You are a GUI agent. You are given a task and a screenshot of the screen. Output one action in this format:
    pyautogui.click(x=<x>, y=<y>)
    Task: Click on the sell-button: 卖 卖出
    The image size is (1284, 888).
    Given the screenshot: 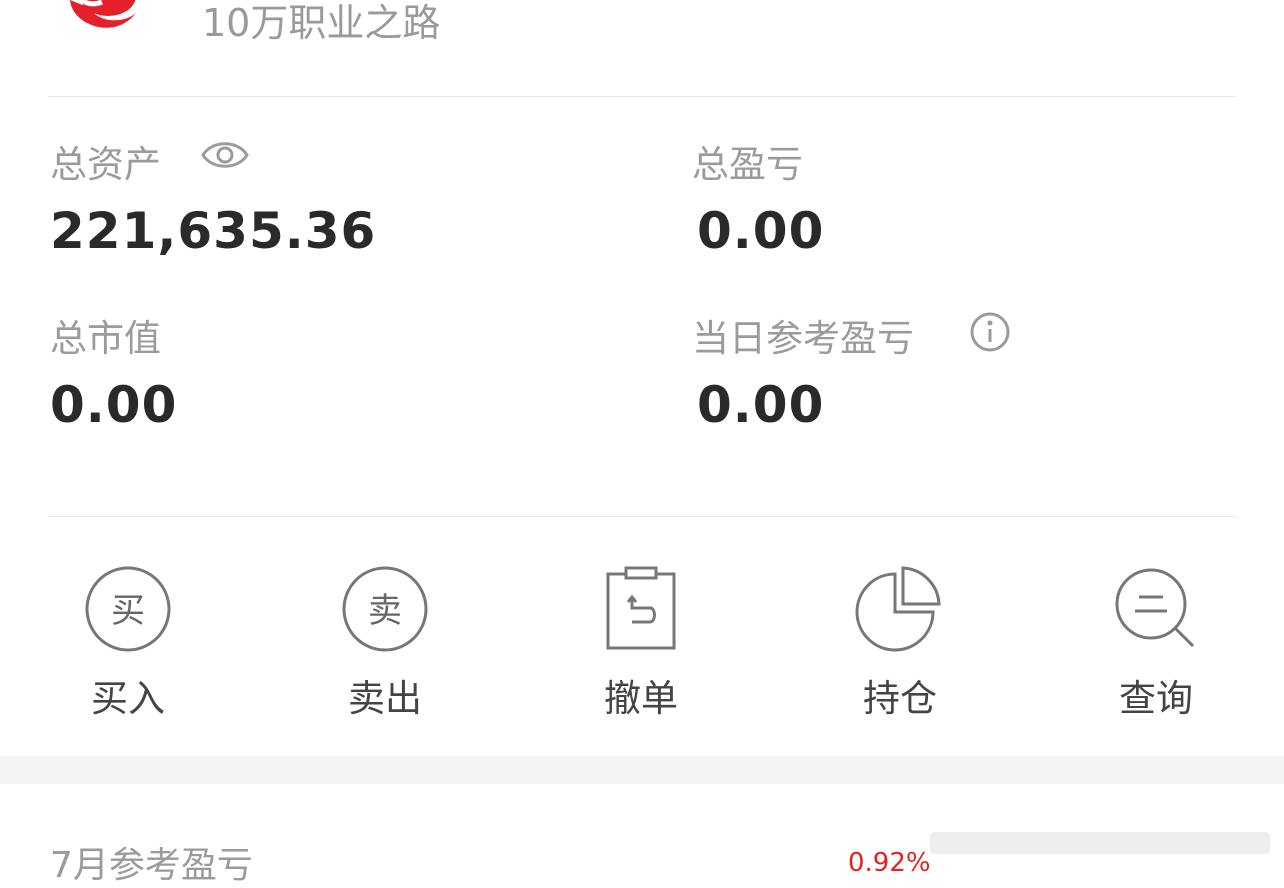 What is the action you would take?
    pyautogui.click(x=385, y=644)
    